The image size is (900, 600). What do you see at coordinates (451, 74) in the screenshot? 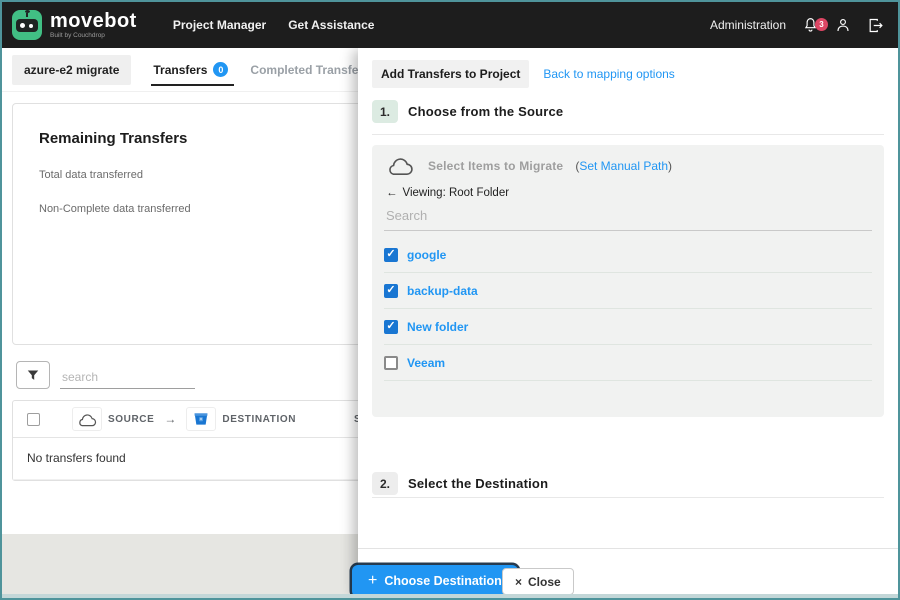
I see `panel-title: Add Transfers to Project` at bounding box center [451, 74].